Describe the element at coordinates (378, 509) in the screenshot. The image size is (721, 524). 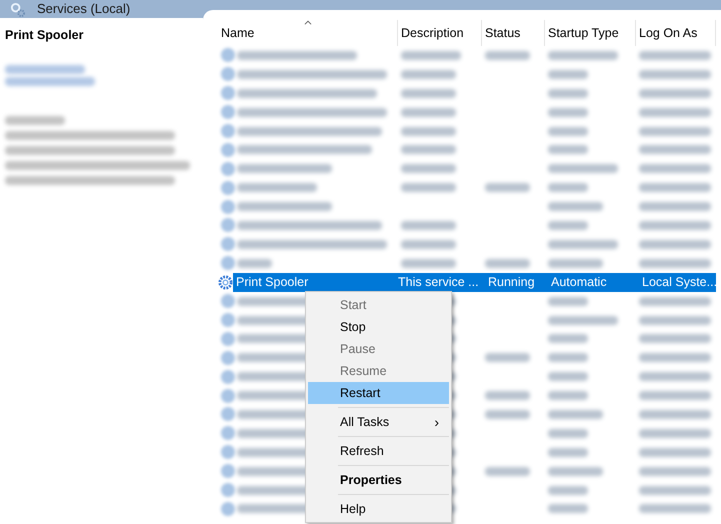
I see `menu-item: Help` at that location.